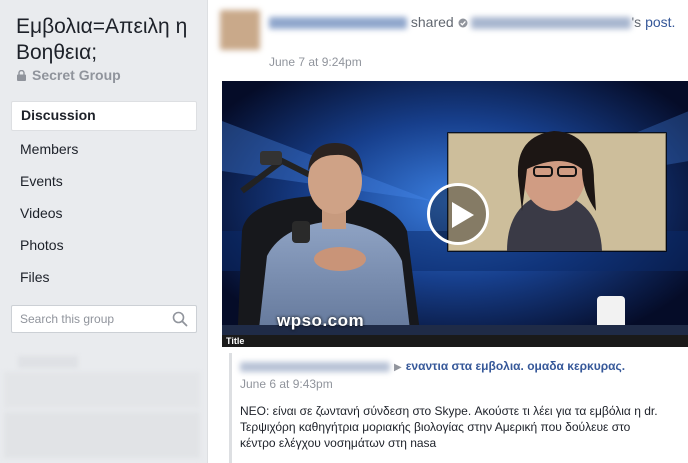 The height and width of the screenshot is (463, 688). What do you see at coordinates (432, 22) in the screenshot?
I see `shared-label: shared` at bounding box center [432, 22].